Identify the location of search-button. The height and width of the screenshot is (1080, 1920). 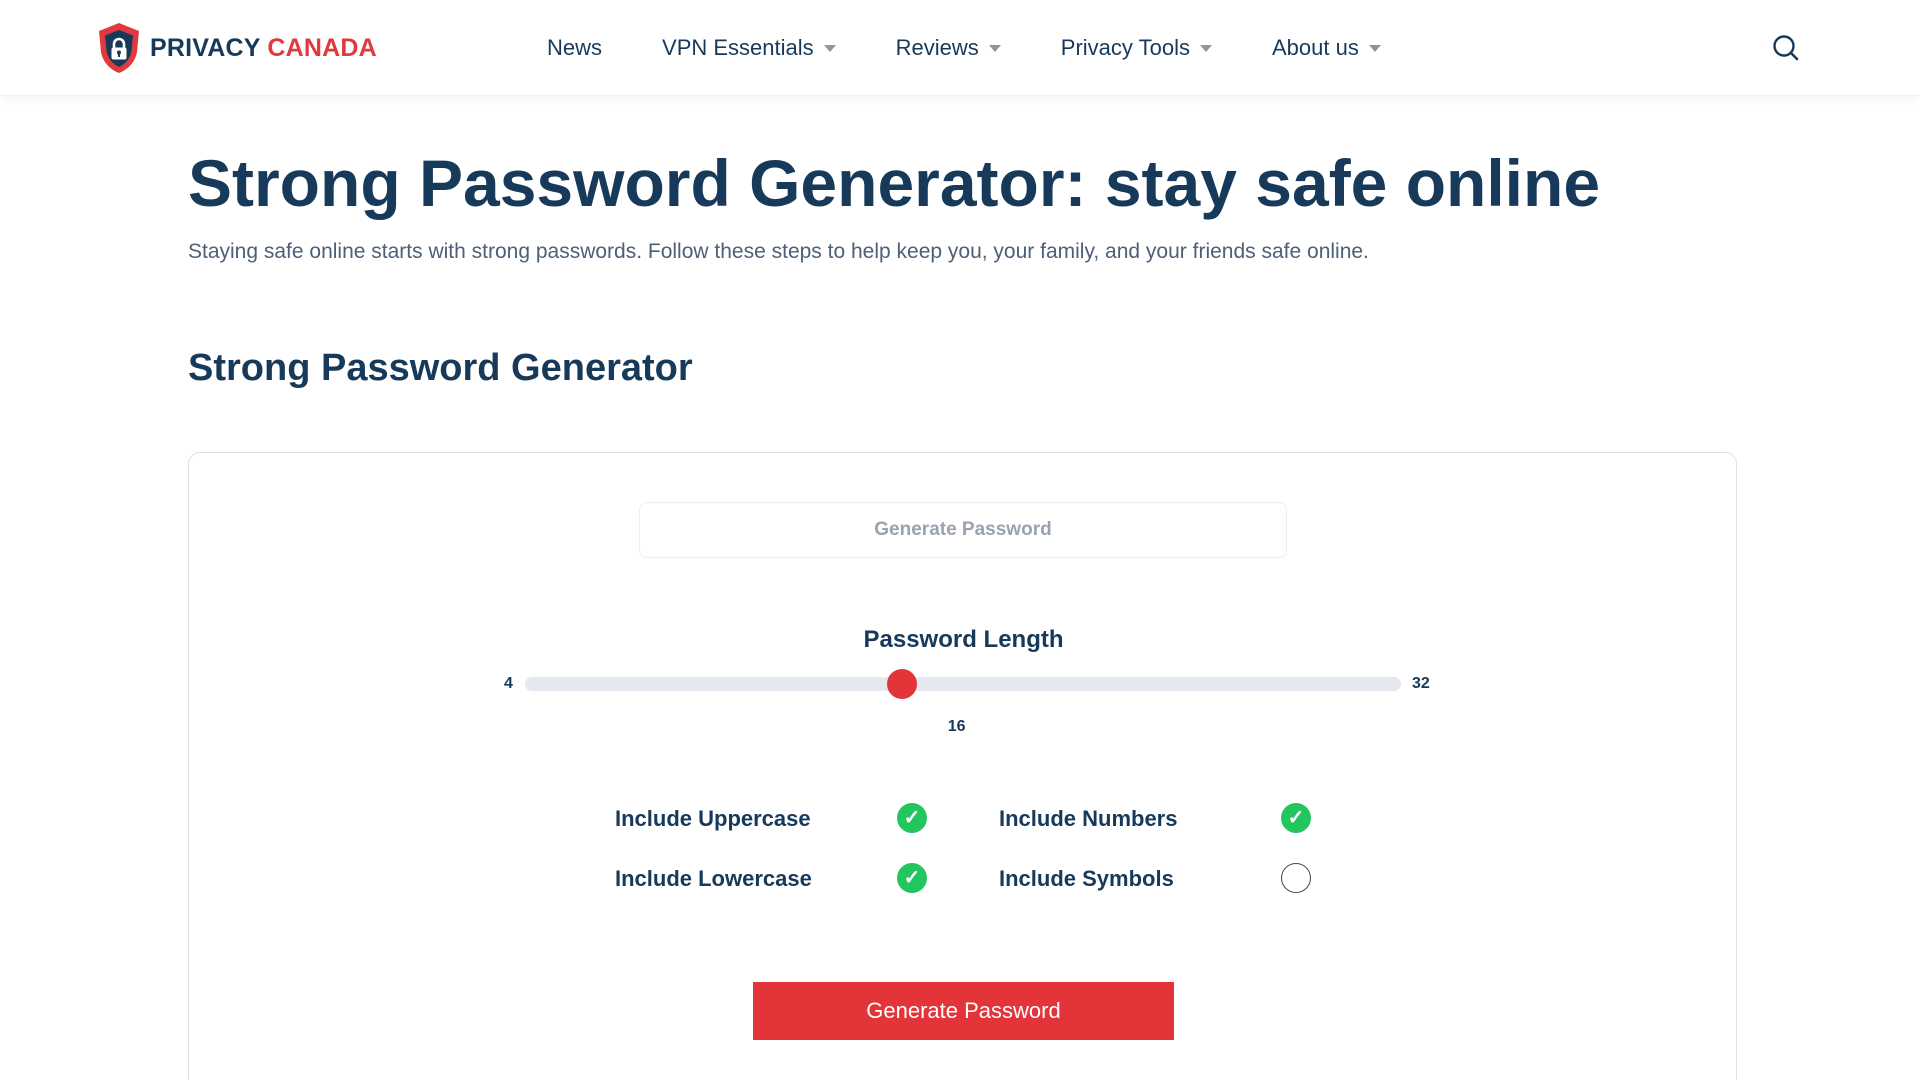
(1786, 48).